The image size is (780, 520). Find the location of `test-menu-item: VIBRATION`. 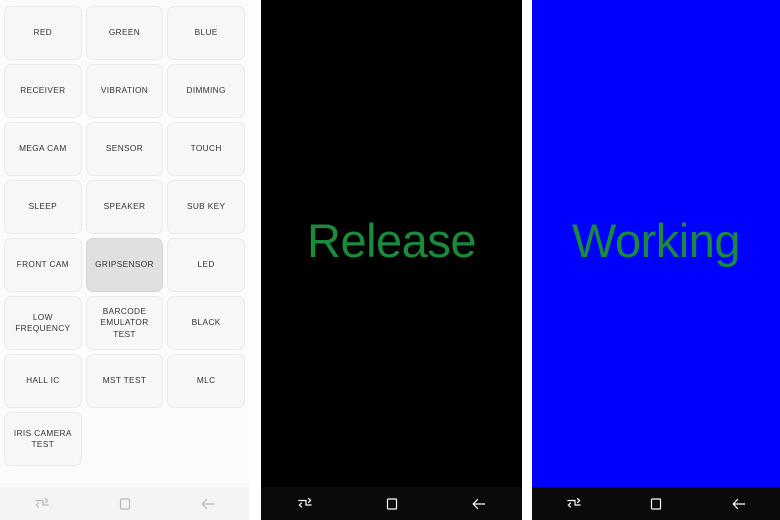

test-menu-item: VIBRATION is located at coordinates (124, 91).